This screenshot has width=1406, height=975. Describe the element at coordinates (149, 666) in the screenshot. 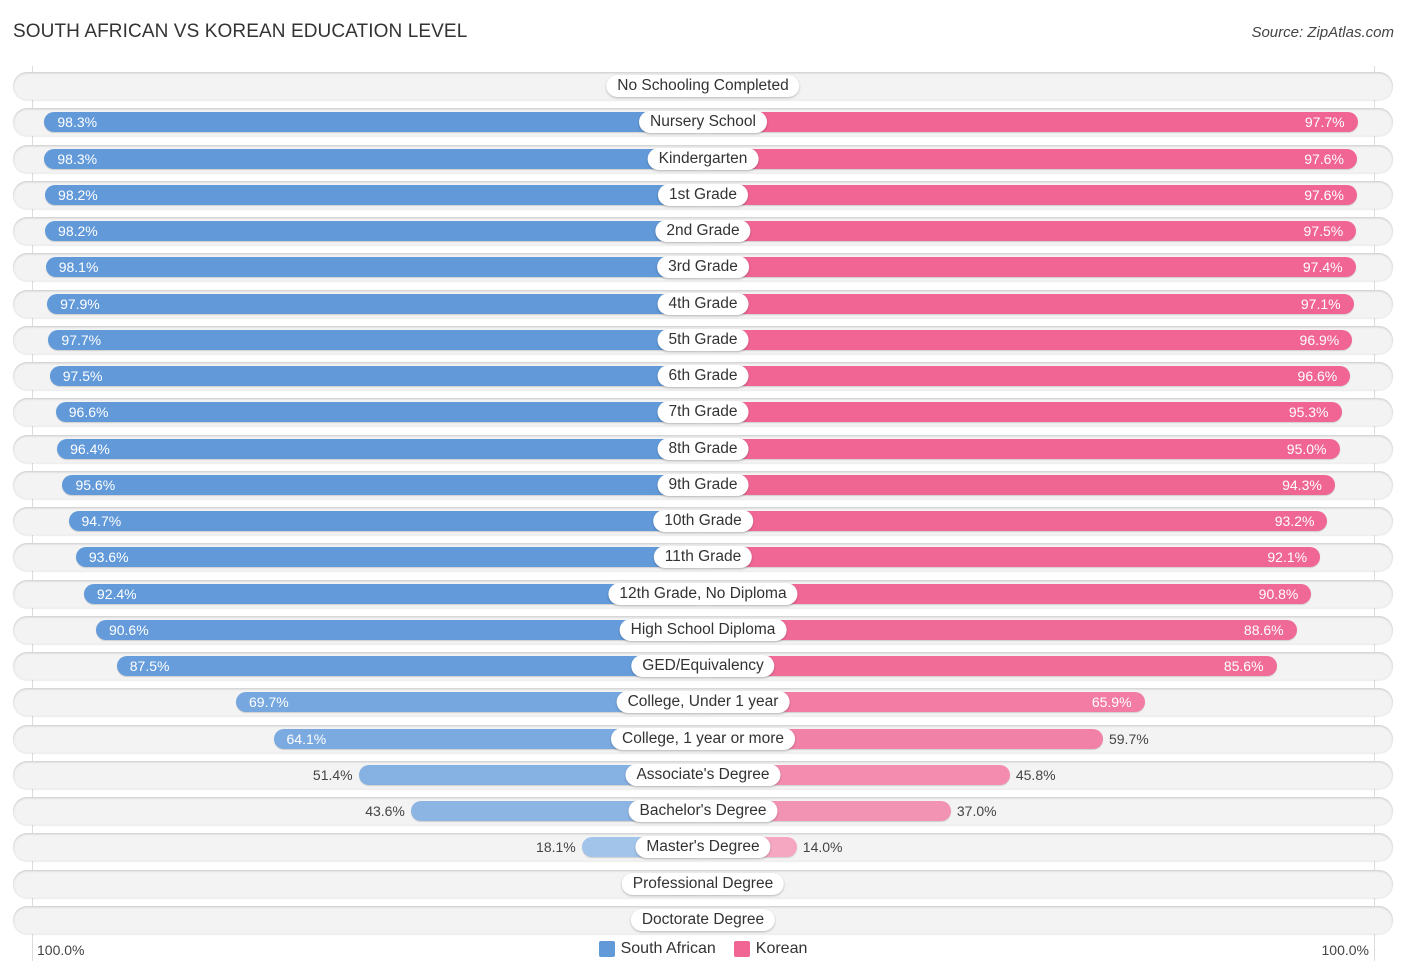

I see `value-label-south-african-ged-equivalency: 87.5%` at that location.